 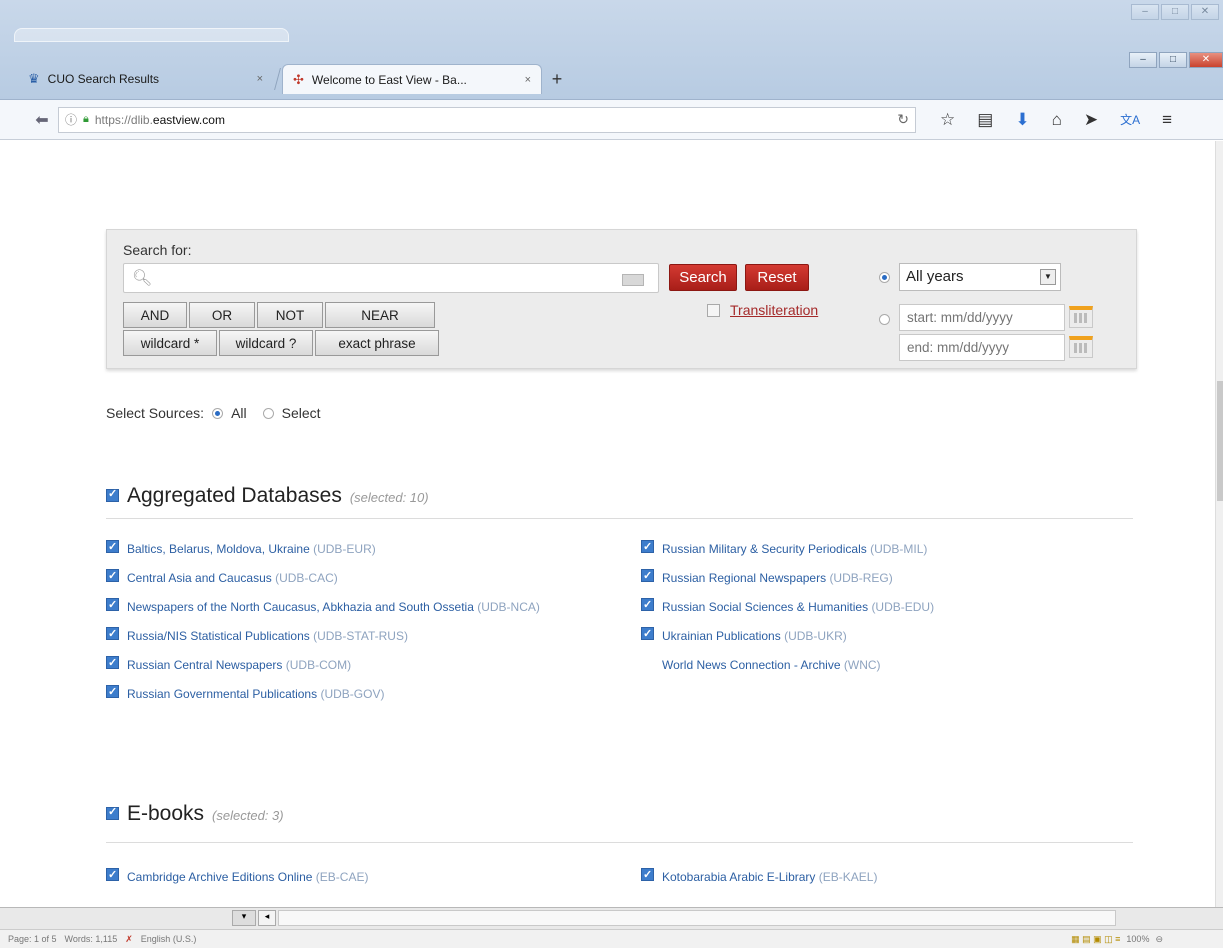 What do you see at coordinates (42, 120) in the screenshot?
I see `back-arrow-icon: ⬅` at bounding box center [42, 120].